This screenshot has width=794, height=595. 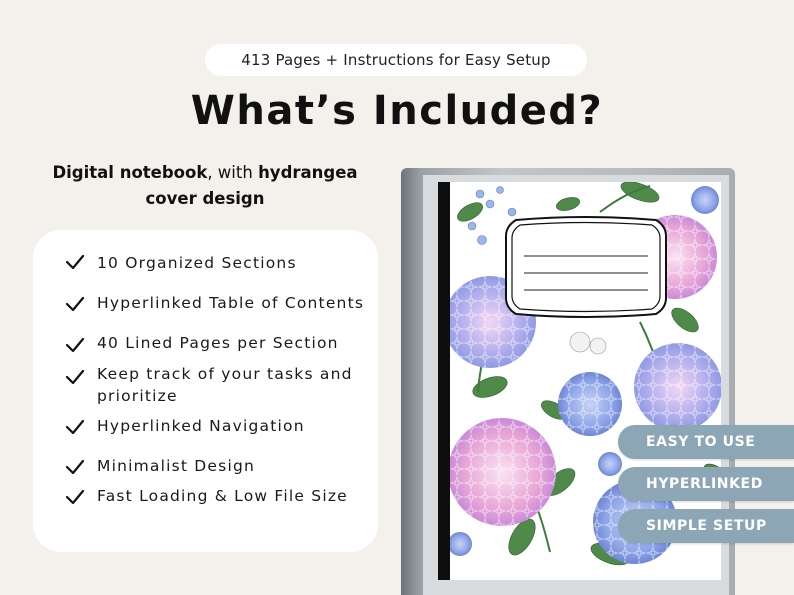 What do you see at coordinates (176, 466) in the screenshot?
I see `feature-label: Minimalist Design` at bounding box center [176, 466].